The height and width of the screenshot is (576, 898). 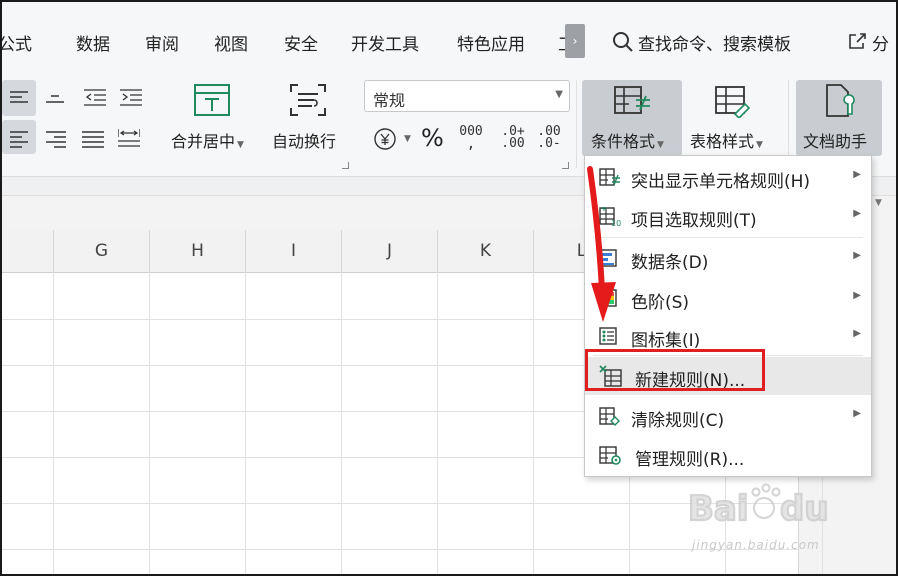 What do you see at coordinates (756, 545) in the screenshot?
I see `watermark-url: jingyan.baidu.com` at bounding box center [756, 545].